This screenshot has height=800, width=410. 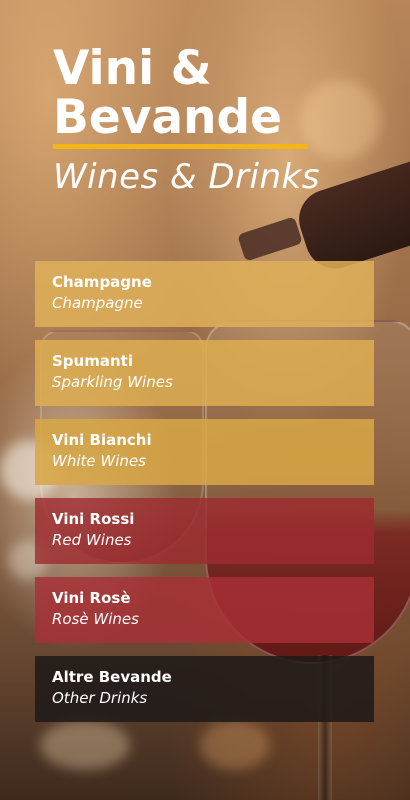 What do you see at coordinates (112, 677) in the screenshot?
I see `menu-item-italian-label: Altre Bevande` at bounding box center [112, 677].